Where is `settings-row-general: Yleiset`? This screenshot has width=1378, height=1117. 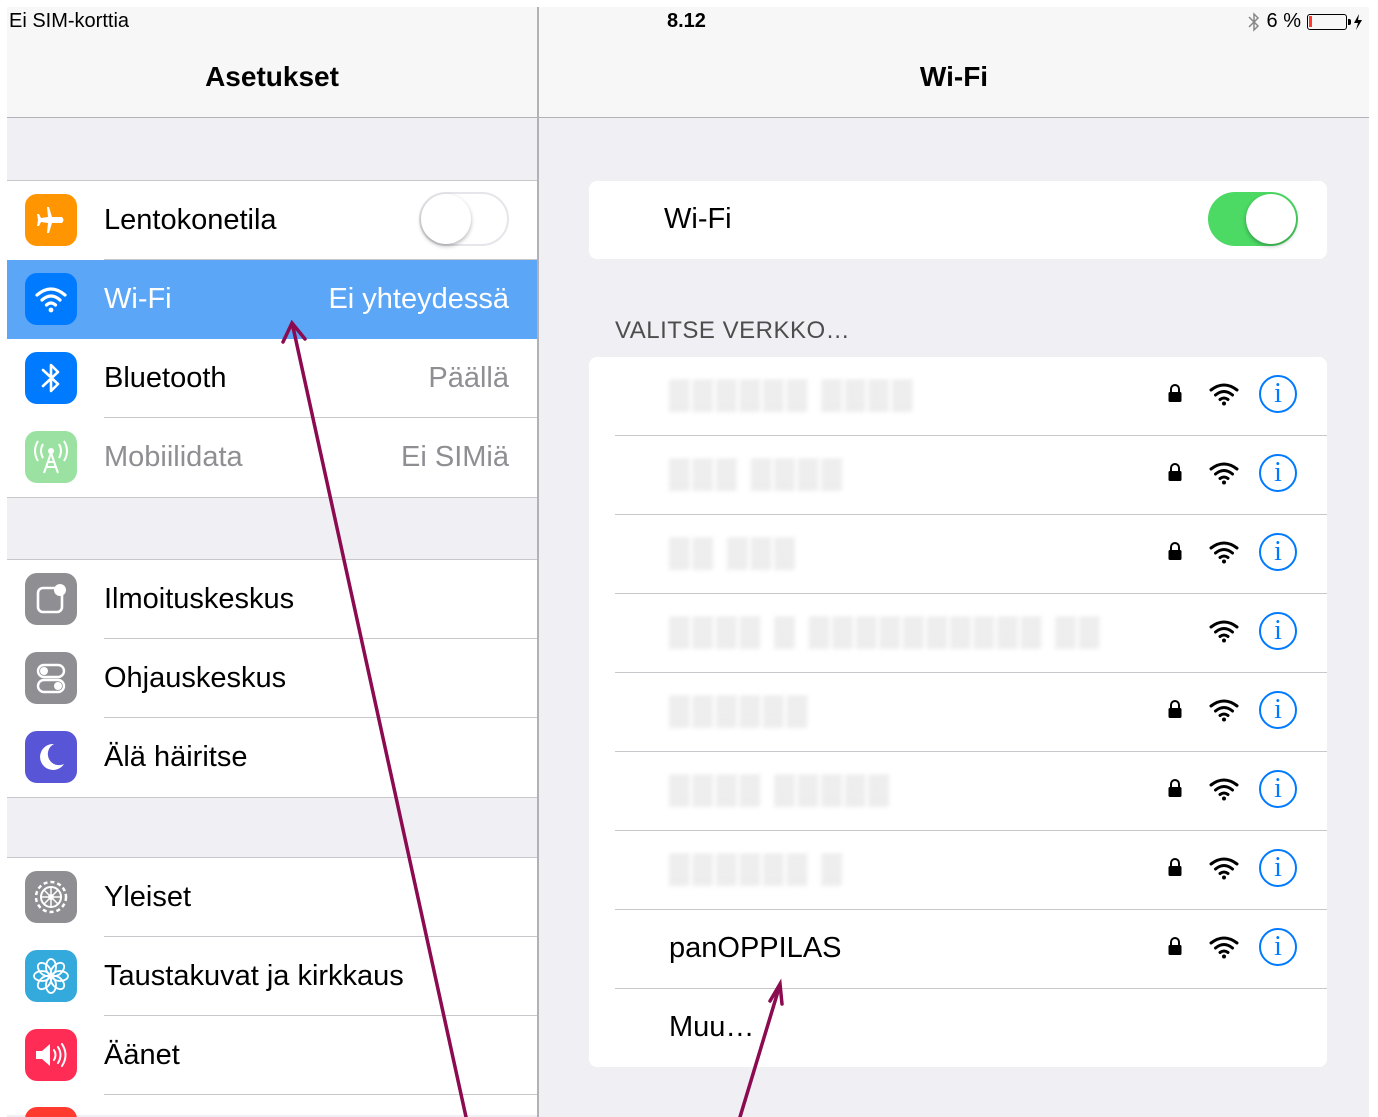 settings-row-general: Yleiset is located at coordinates (272, 897).